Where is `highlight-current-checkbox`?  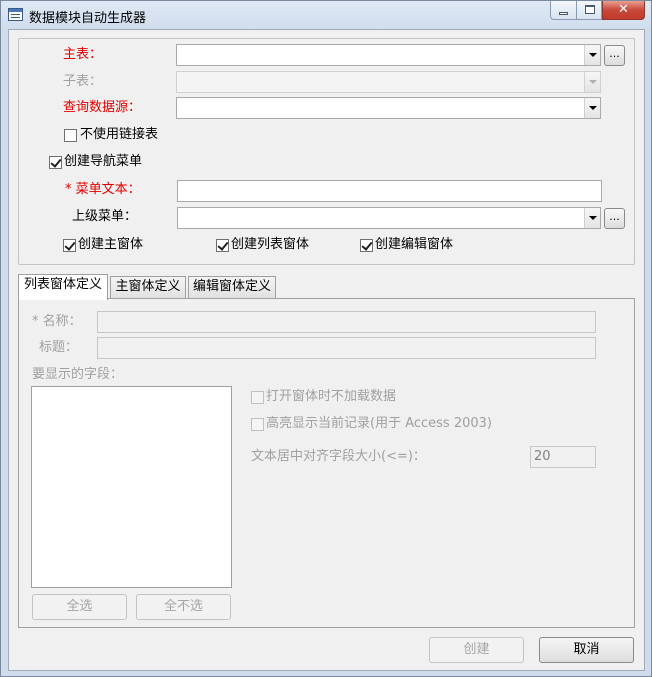
highlight-current-checkbox is located at coordinates (257, 424).